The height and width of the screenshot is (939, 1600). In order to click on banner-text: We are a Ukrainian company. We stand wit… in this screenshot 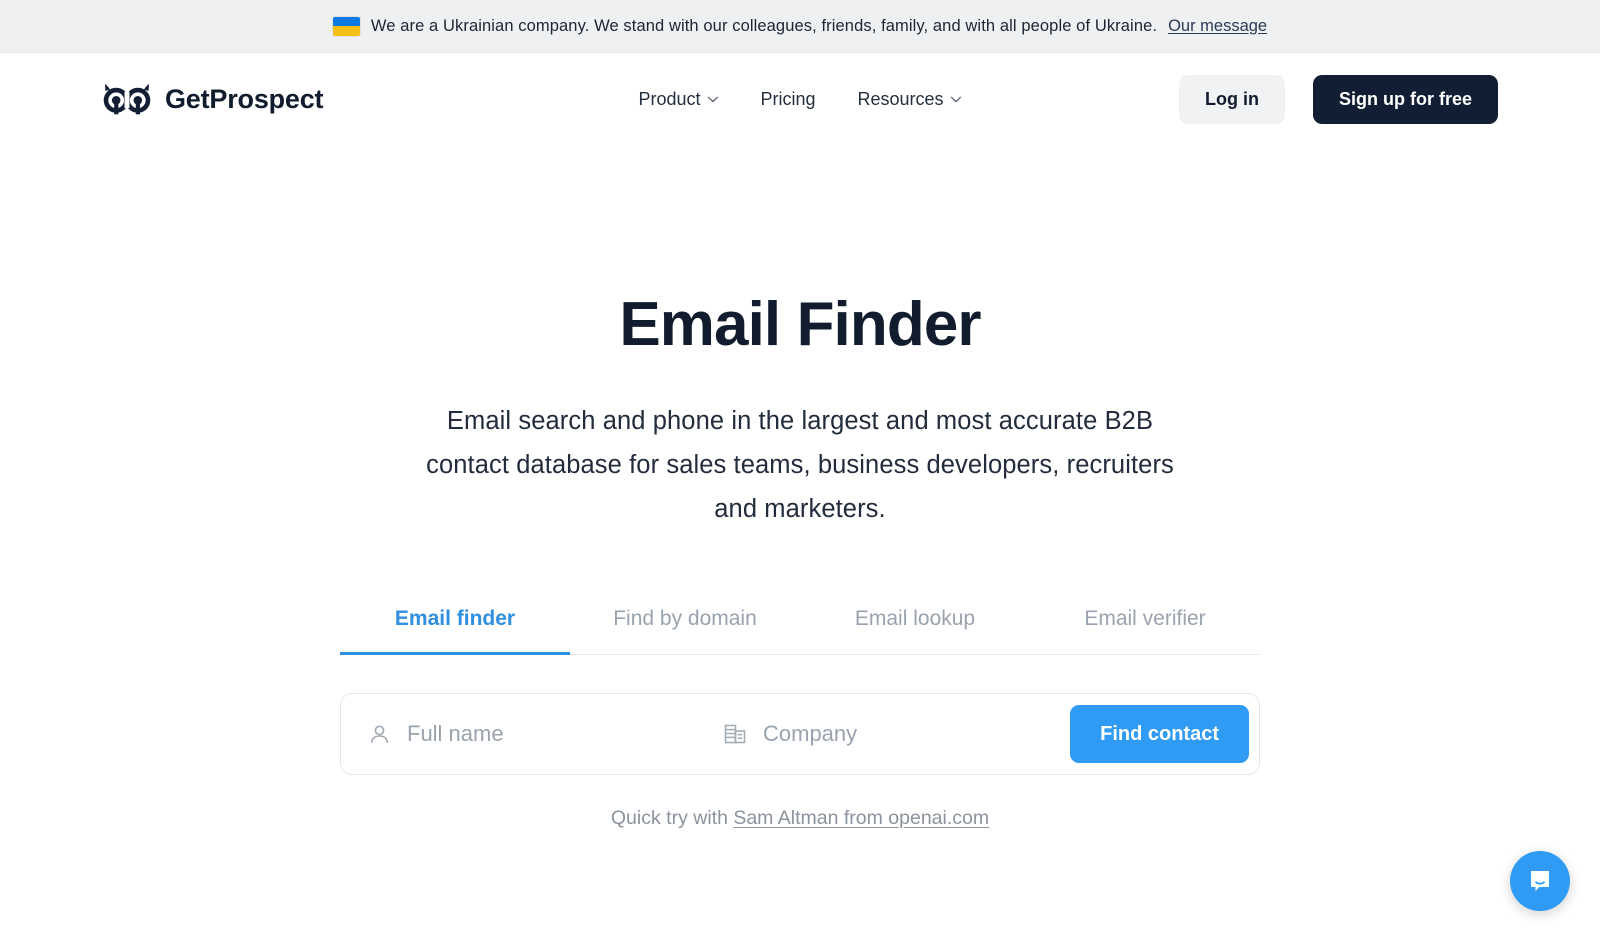, I will do `click(764, 25)`.